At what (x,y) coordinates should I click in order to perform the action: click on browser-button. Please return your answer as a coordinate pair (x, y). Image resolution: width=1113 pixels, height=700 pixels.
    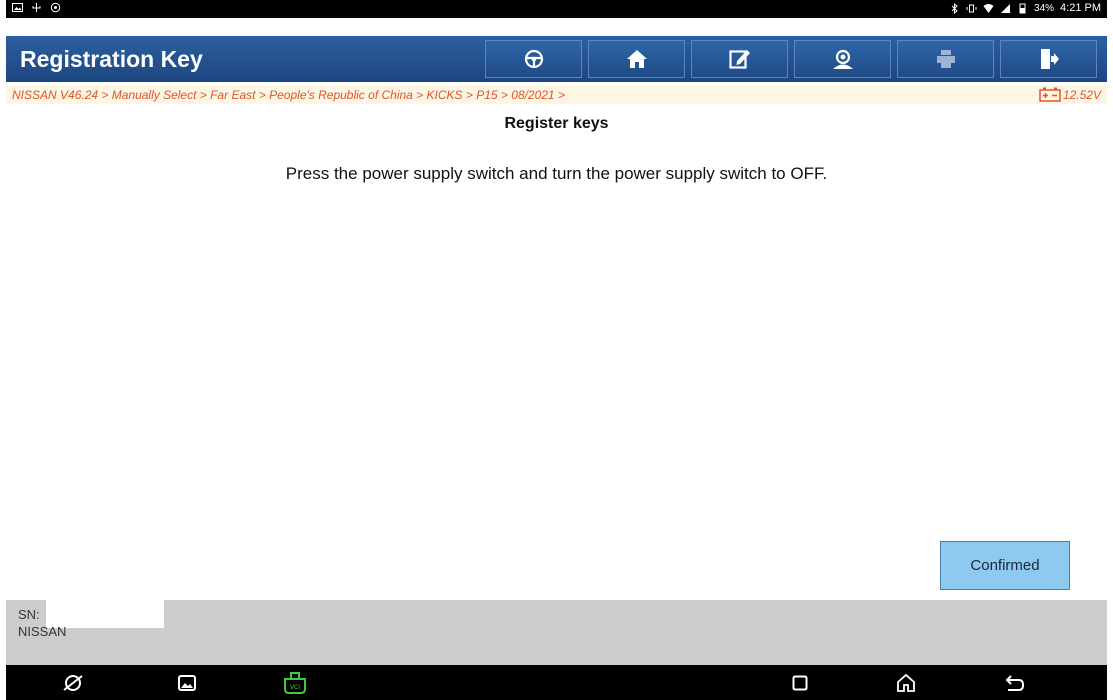
    Looking at the image, I should click on (73, 683).